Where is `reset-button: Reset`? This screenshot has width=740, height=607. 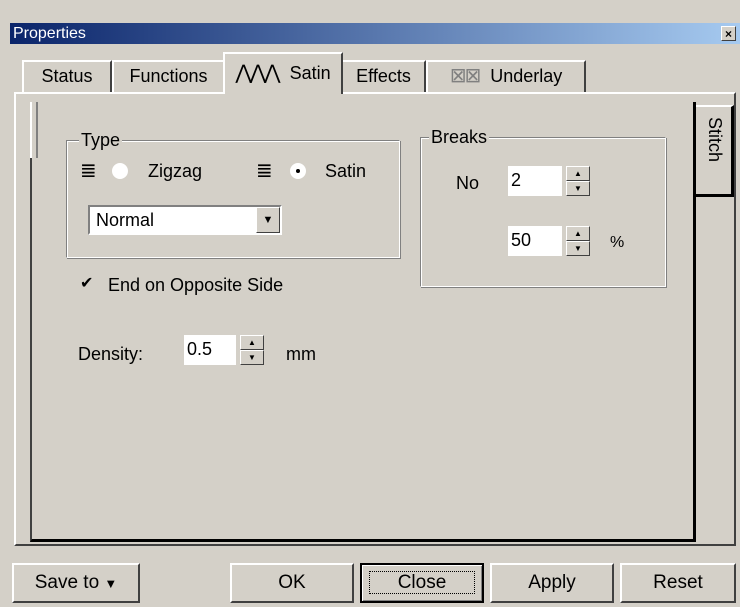 reset-button: Reset is located at coordinates (678, 583).